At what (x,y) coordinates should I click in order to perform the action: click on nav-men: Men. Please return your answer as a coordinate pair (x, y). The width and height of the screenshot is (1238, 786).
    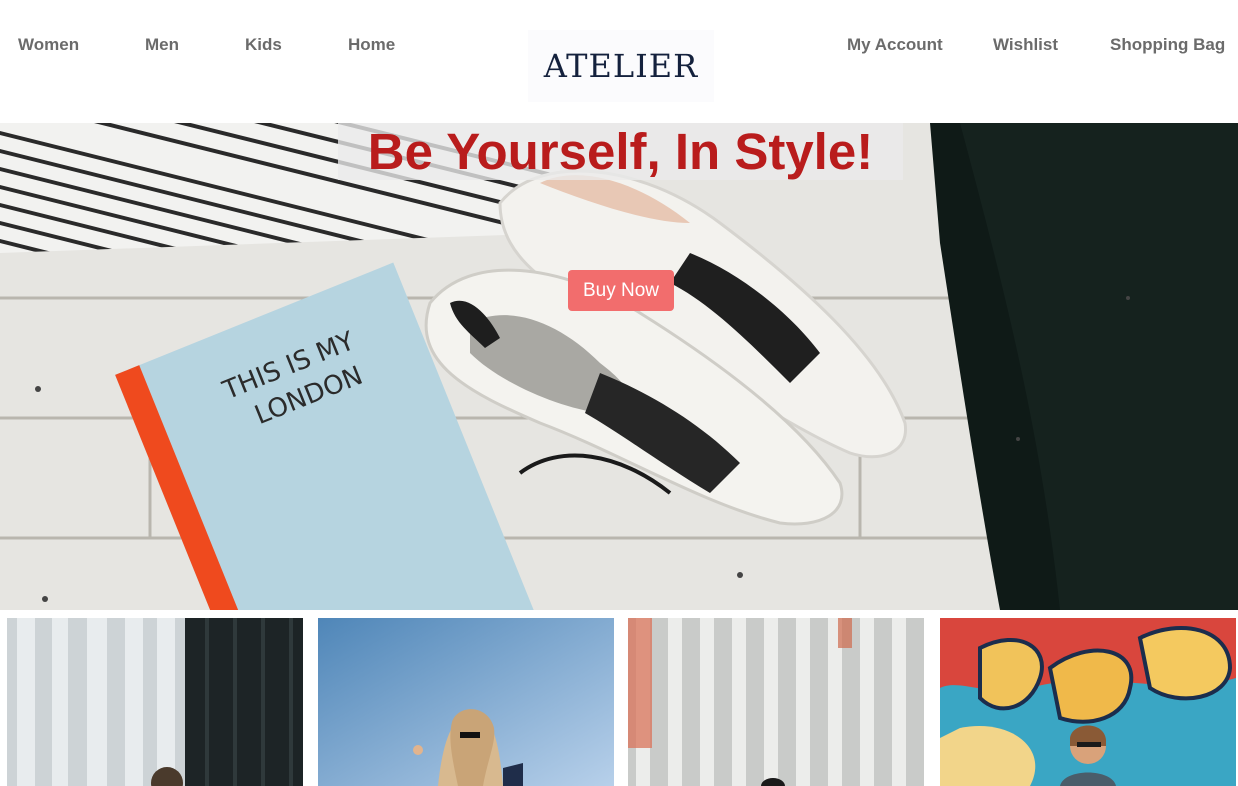
    Looking at the image, I should click on (162, 45).